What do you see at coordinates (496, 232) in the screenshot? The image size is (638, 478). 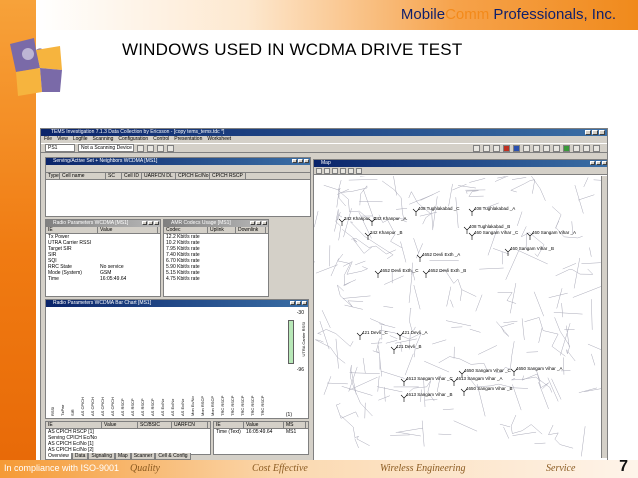 I see `cell-site-label: 460 Sangam Vihar _C` at bounding box center [496, 232].